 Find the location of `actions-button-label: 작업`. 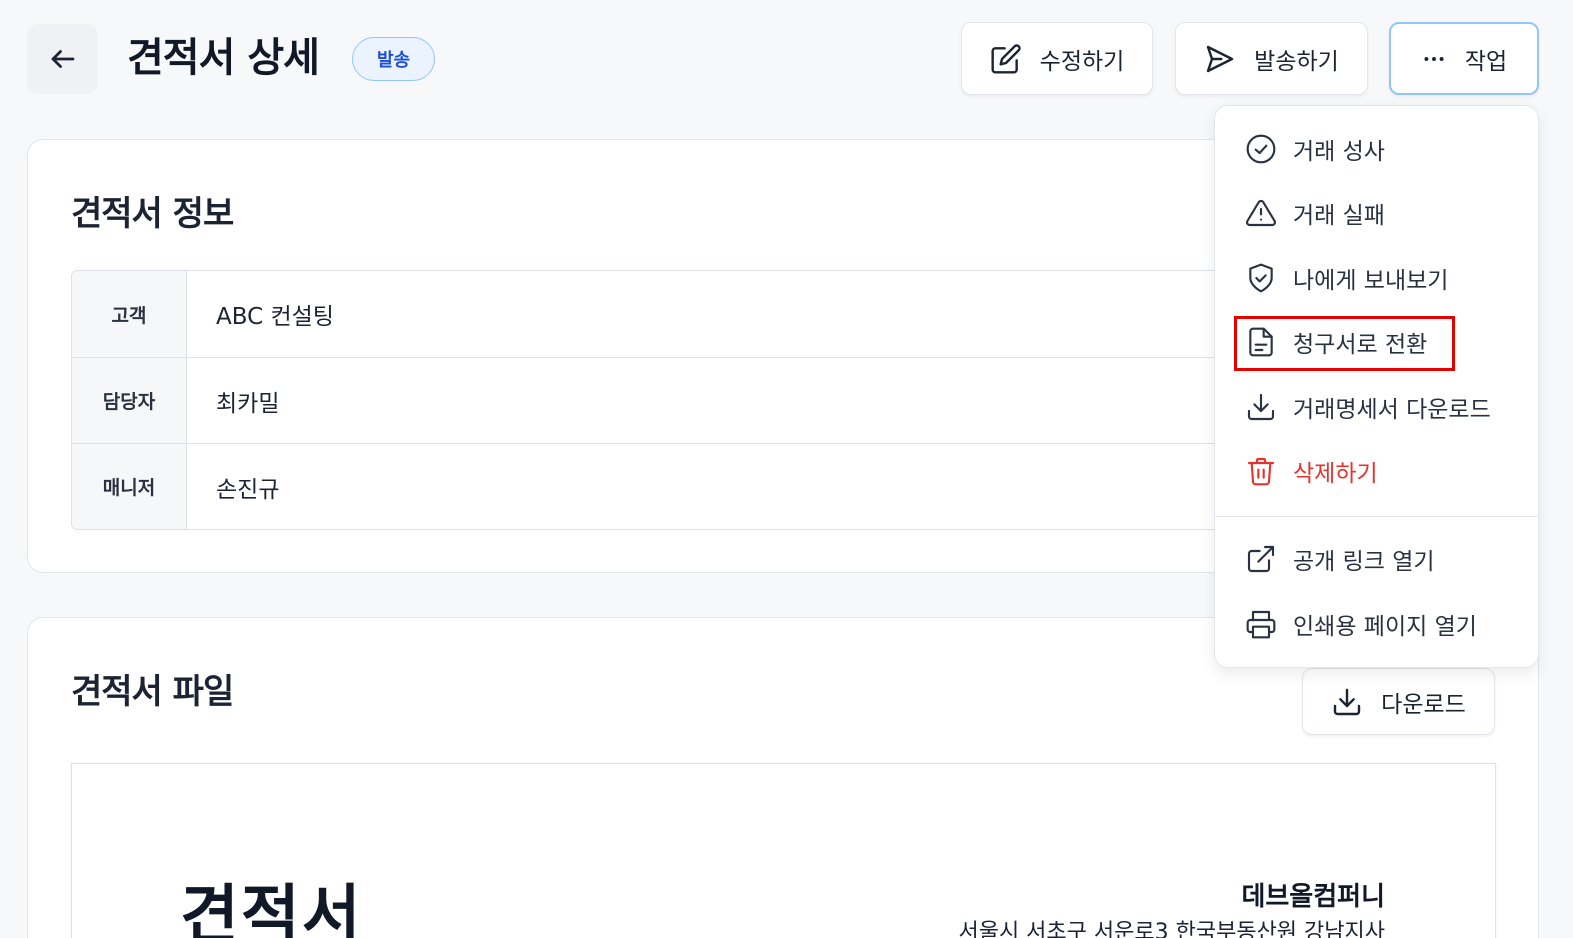

actions-button-label: 작업 is located at coordinates (1486, 61).